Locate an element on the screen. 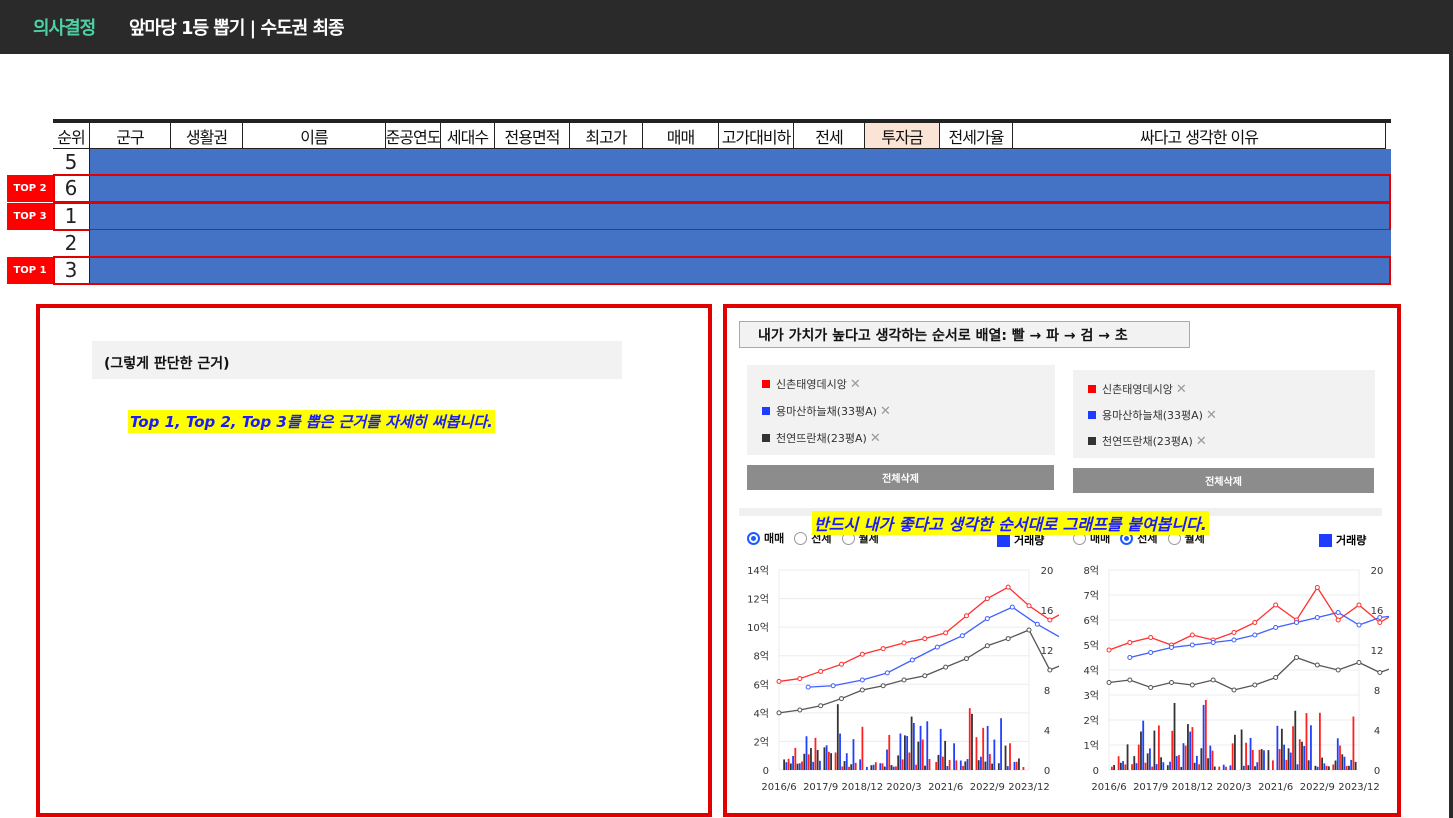 This screenshot has width=1453, height=818. black-square-icon is located at coordinates (766, 438).